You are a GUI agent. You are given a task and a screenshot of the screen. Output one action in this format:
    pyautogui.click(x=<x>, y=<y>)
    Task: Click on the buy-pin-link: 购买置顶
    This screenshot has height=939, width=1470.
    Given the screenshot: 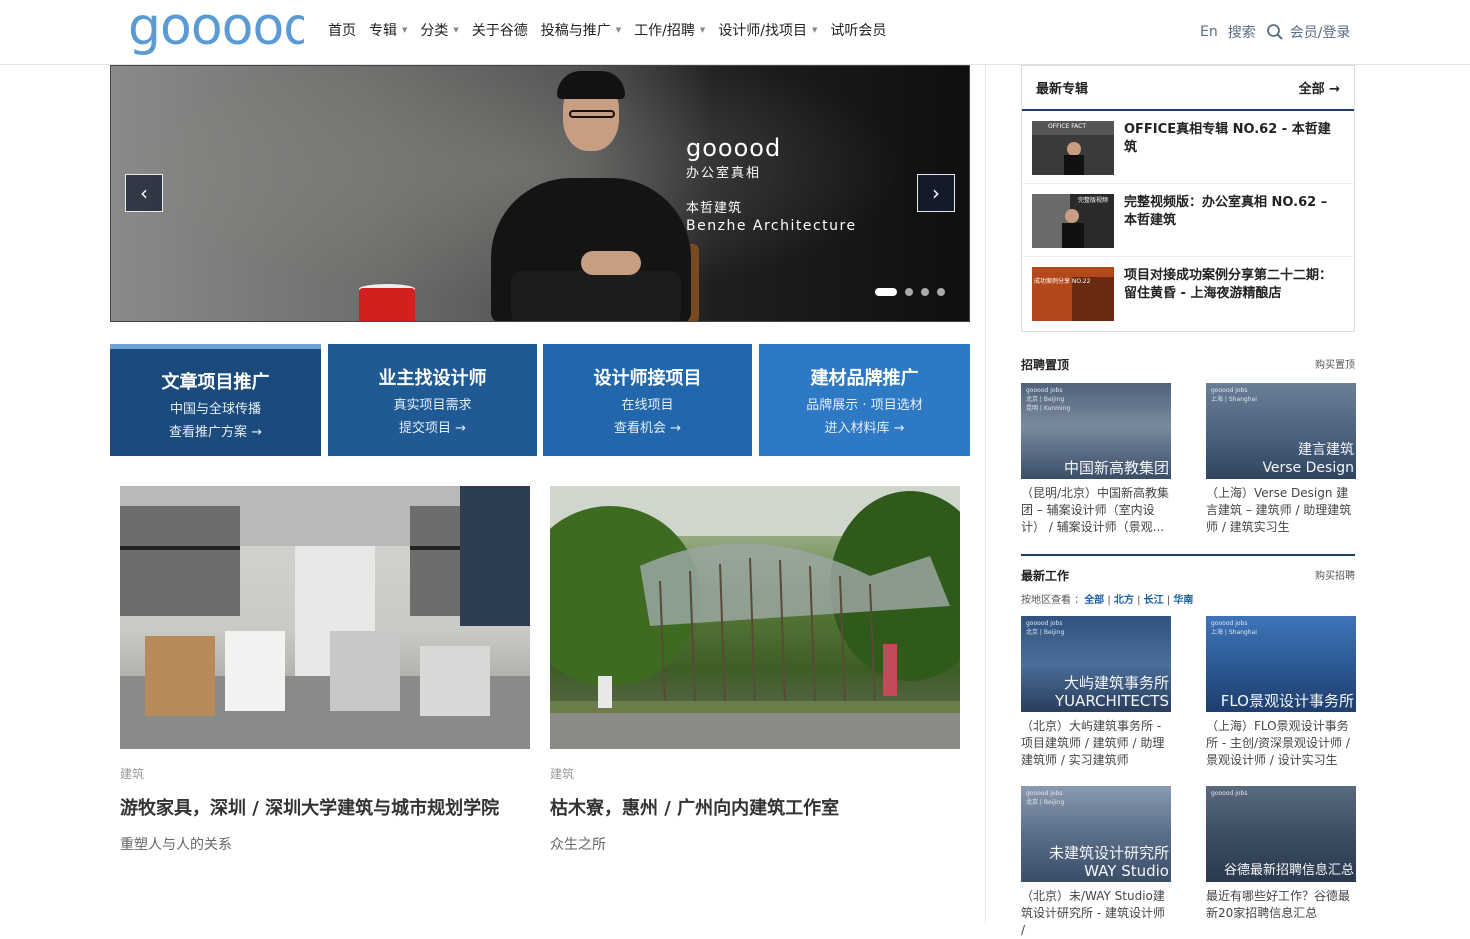 What is the action you would take?
    pyautogui.click(x=1335, y=364)
    